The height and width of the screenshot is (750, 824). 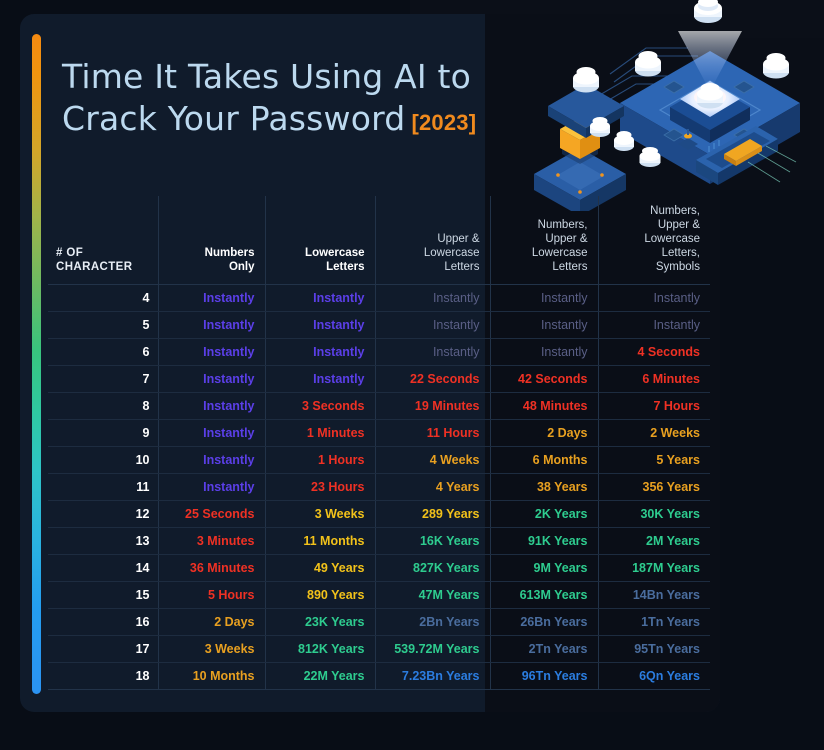 What do you see at coordinates (320, 649) in the screenshot?
I see `cell-crack-time: 812K Years` at bounding box center [320, 649].